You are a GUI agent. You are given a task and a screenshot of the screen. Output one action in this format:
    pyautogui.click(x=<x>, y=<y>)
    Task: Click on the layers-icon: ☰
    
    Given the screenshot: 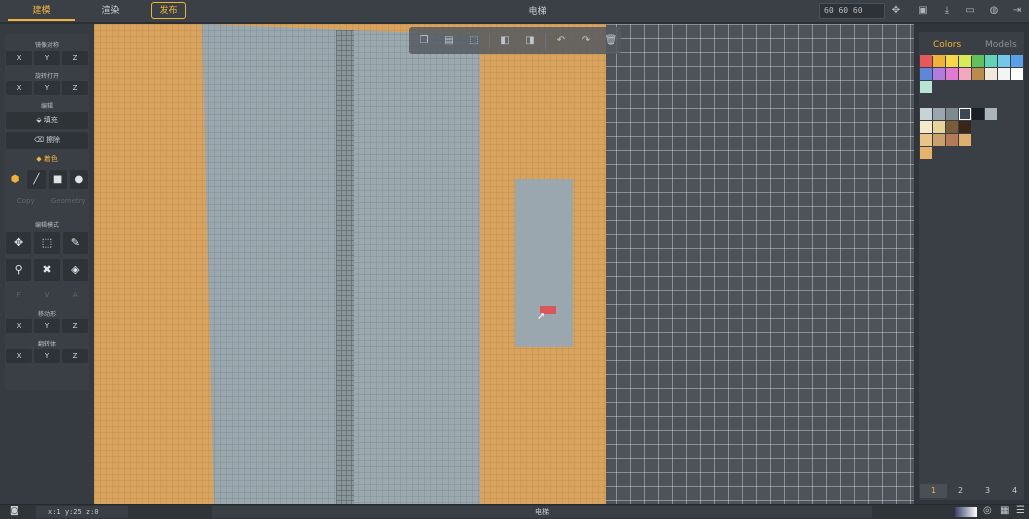 What is the action you would take?
    pyautogui.click(x=1020, y=510)
    